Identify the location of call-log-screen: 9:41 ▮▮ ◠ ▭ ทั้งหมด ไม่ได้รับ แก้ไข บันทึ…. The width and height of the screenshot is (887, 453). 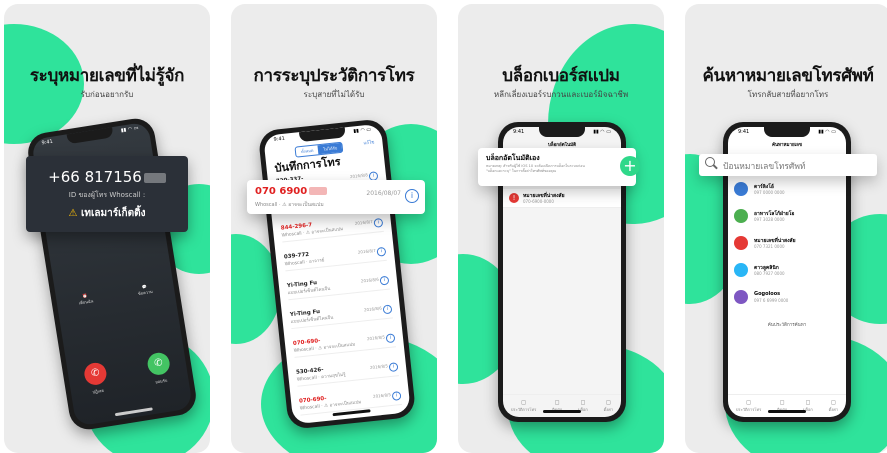
(337, 274).